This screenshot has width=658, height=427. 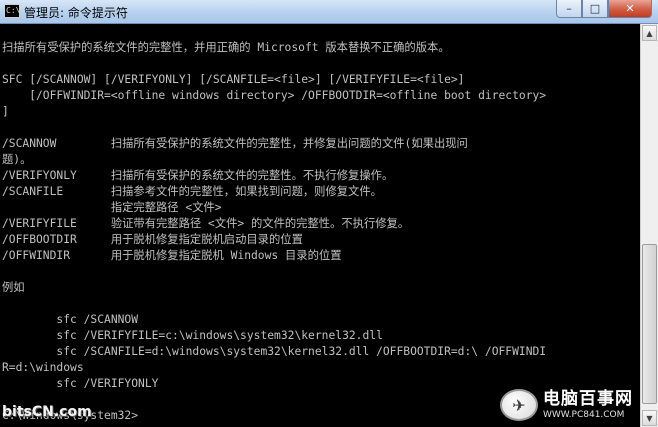 I want to click on scroll-up-arrow-icon: ▲, so click(x=649, y=33).